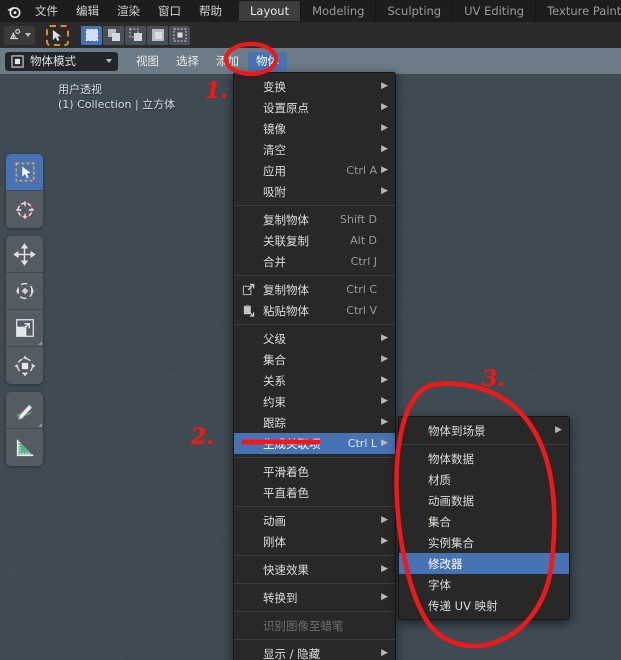 The width and height of the screenshot is (621, 660). I want to click on tool-annotate-pencil-icon, so click(24, 410).